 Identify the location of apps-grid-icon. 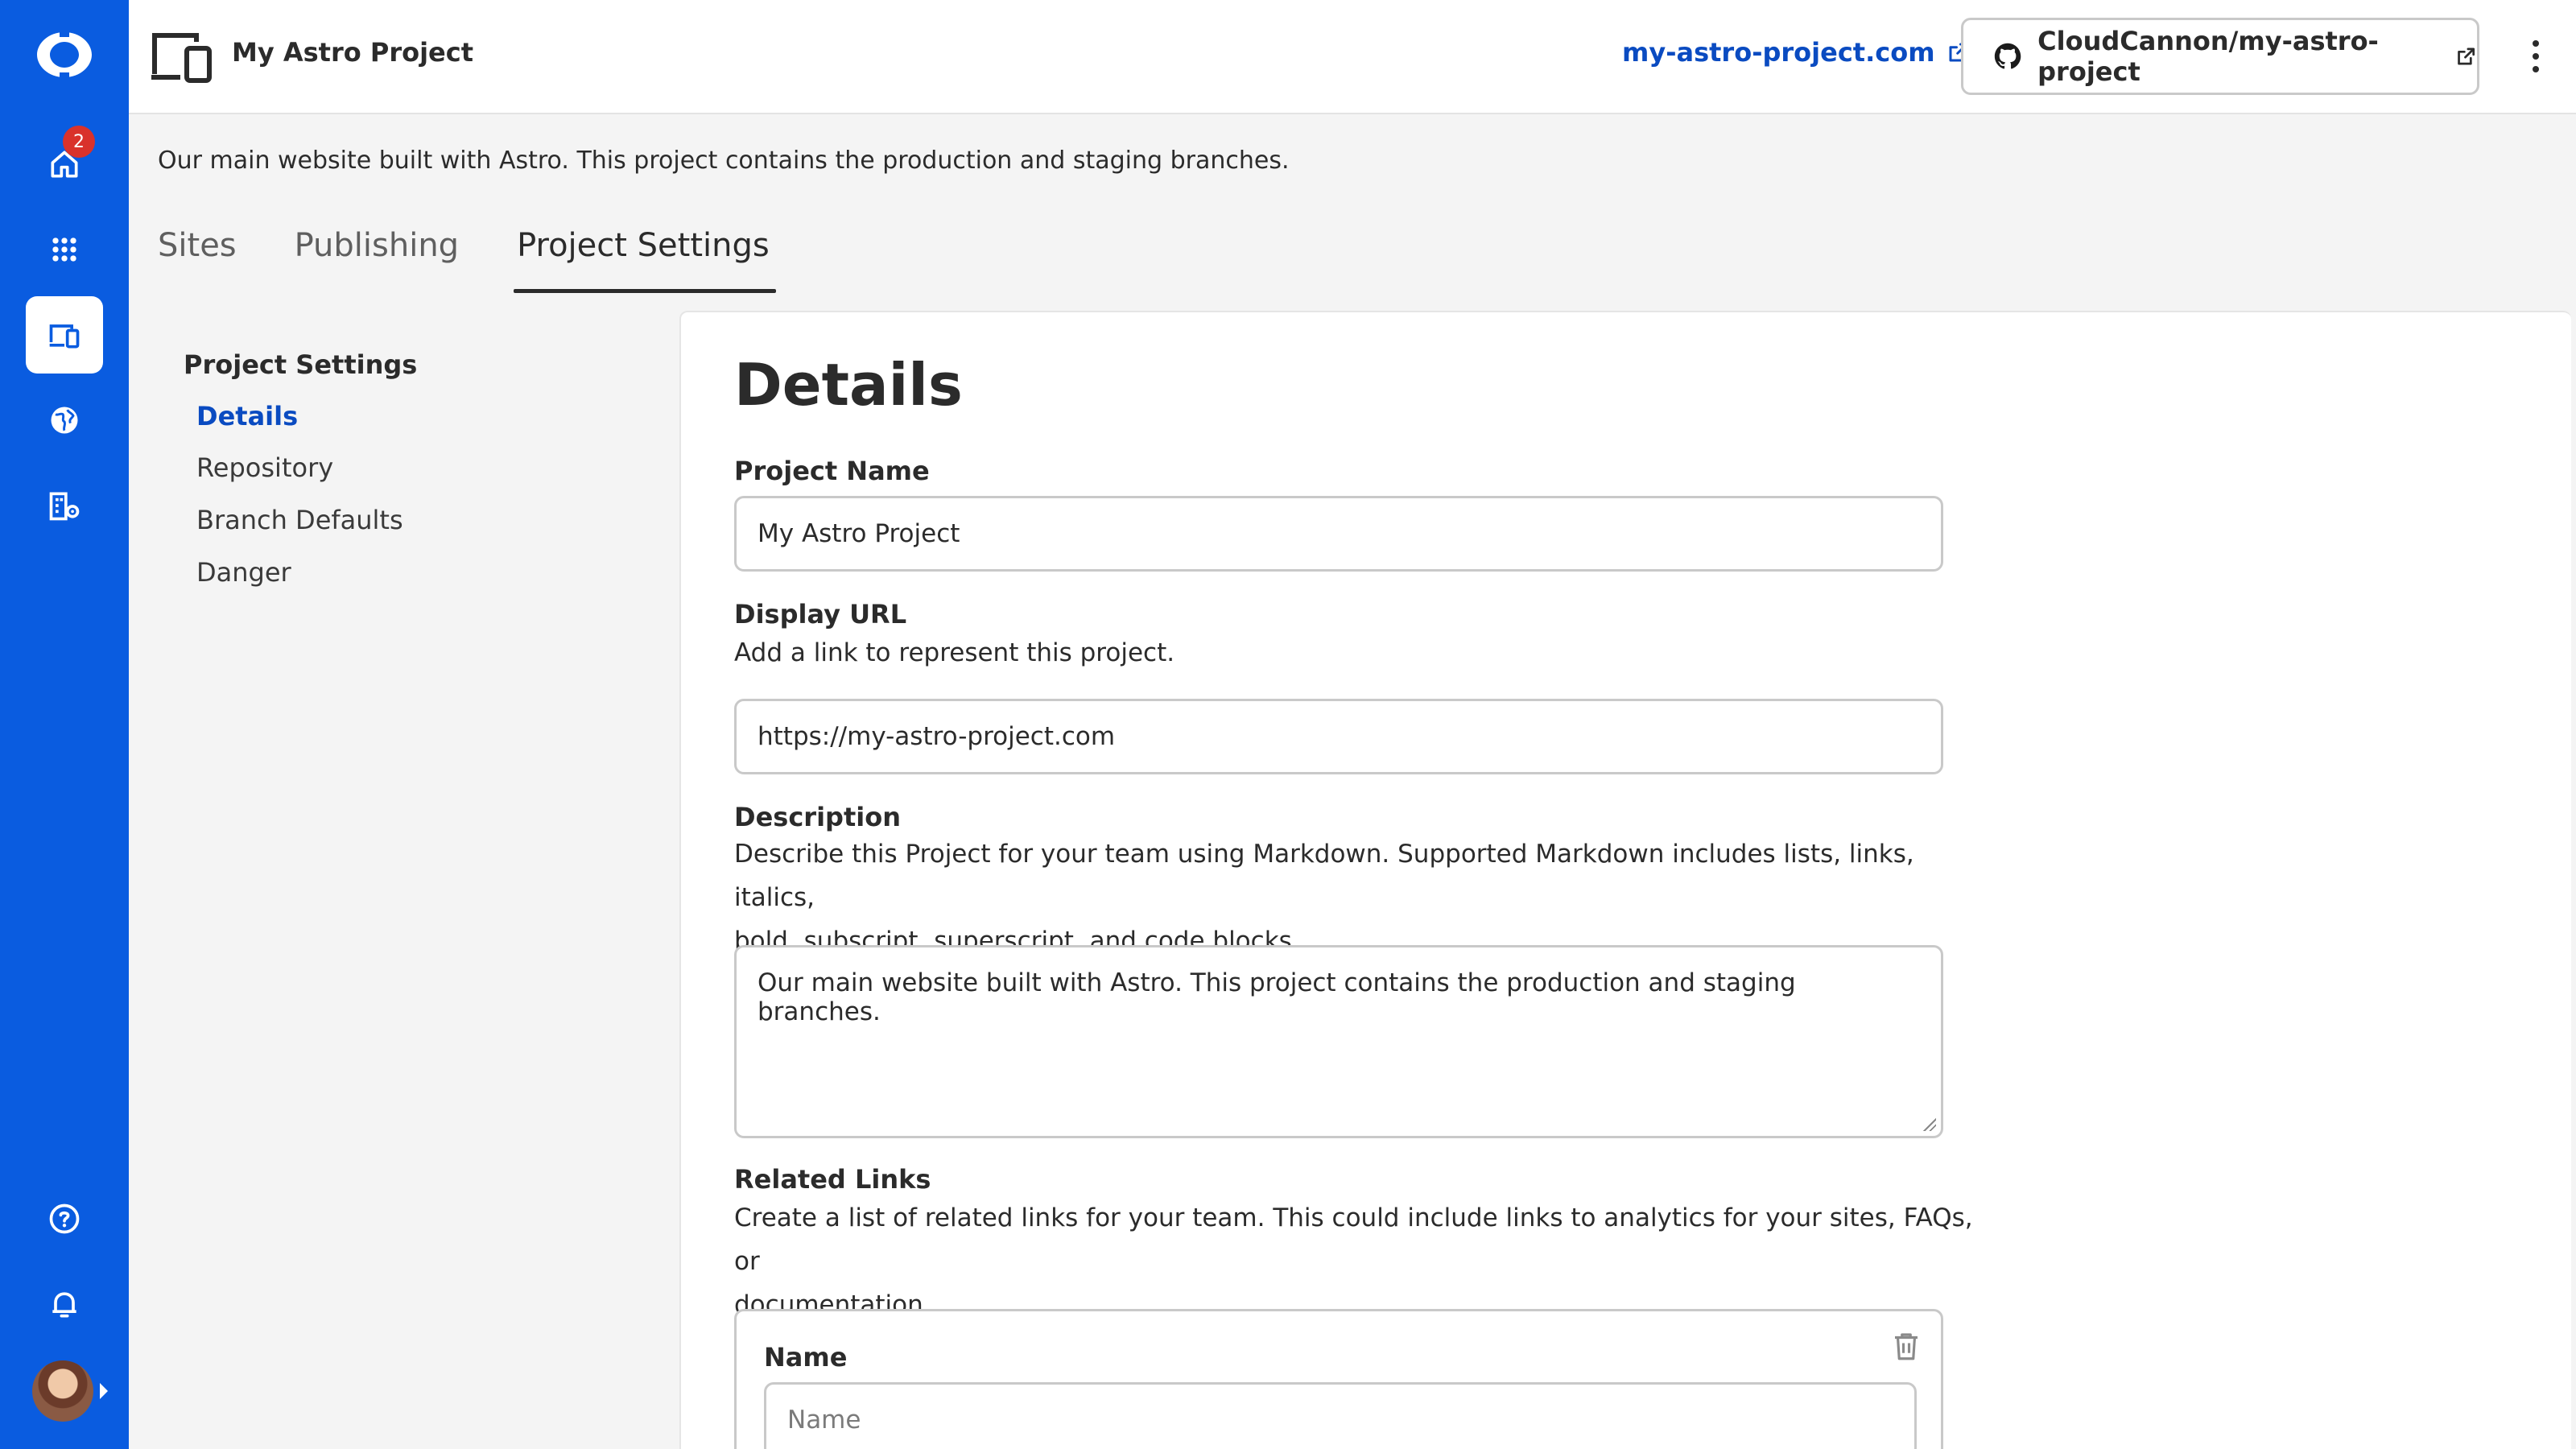
(64, 249).